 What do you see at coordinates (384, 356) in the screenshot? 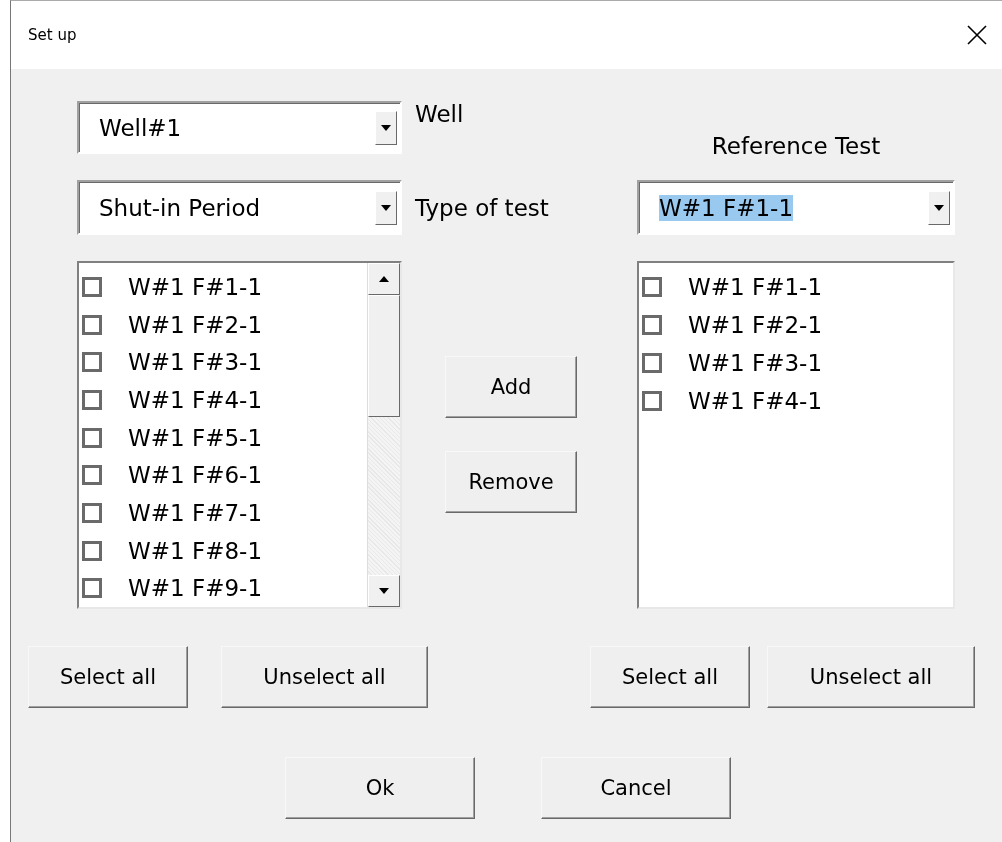
I see `scroll-thumb` at bounding box center [384, 356].